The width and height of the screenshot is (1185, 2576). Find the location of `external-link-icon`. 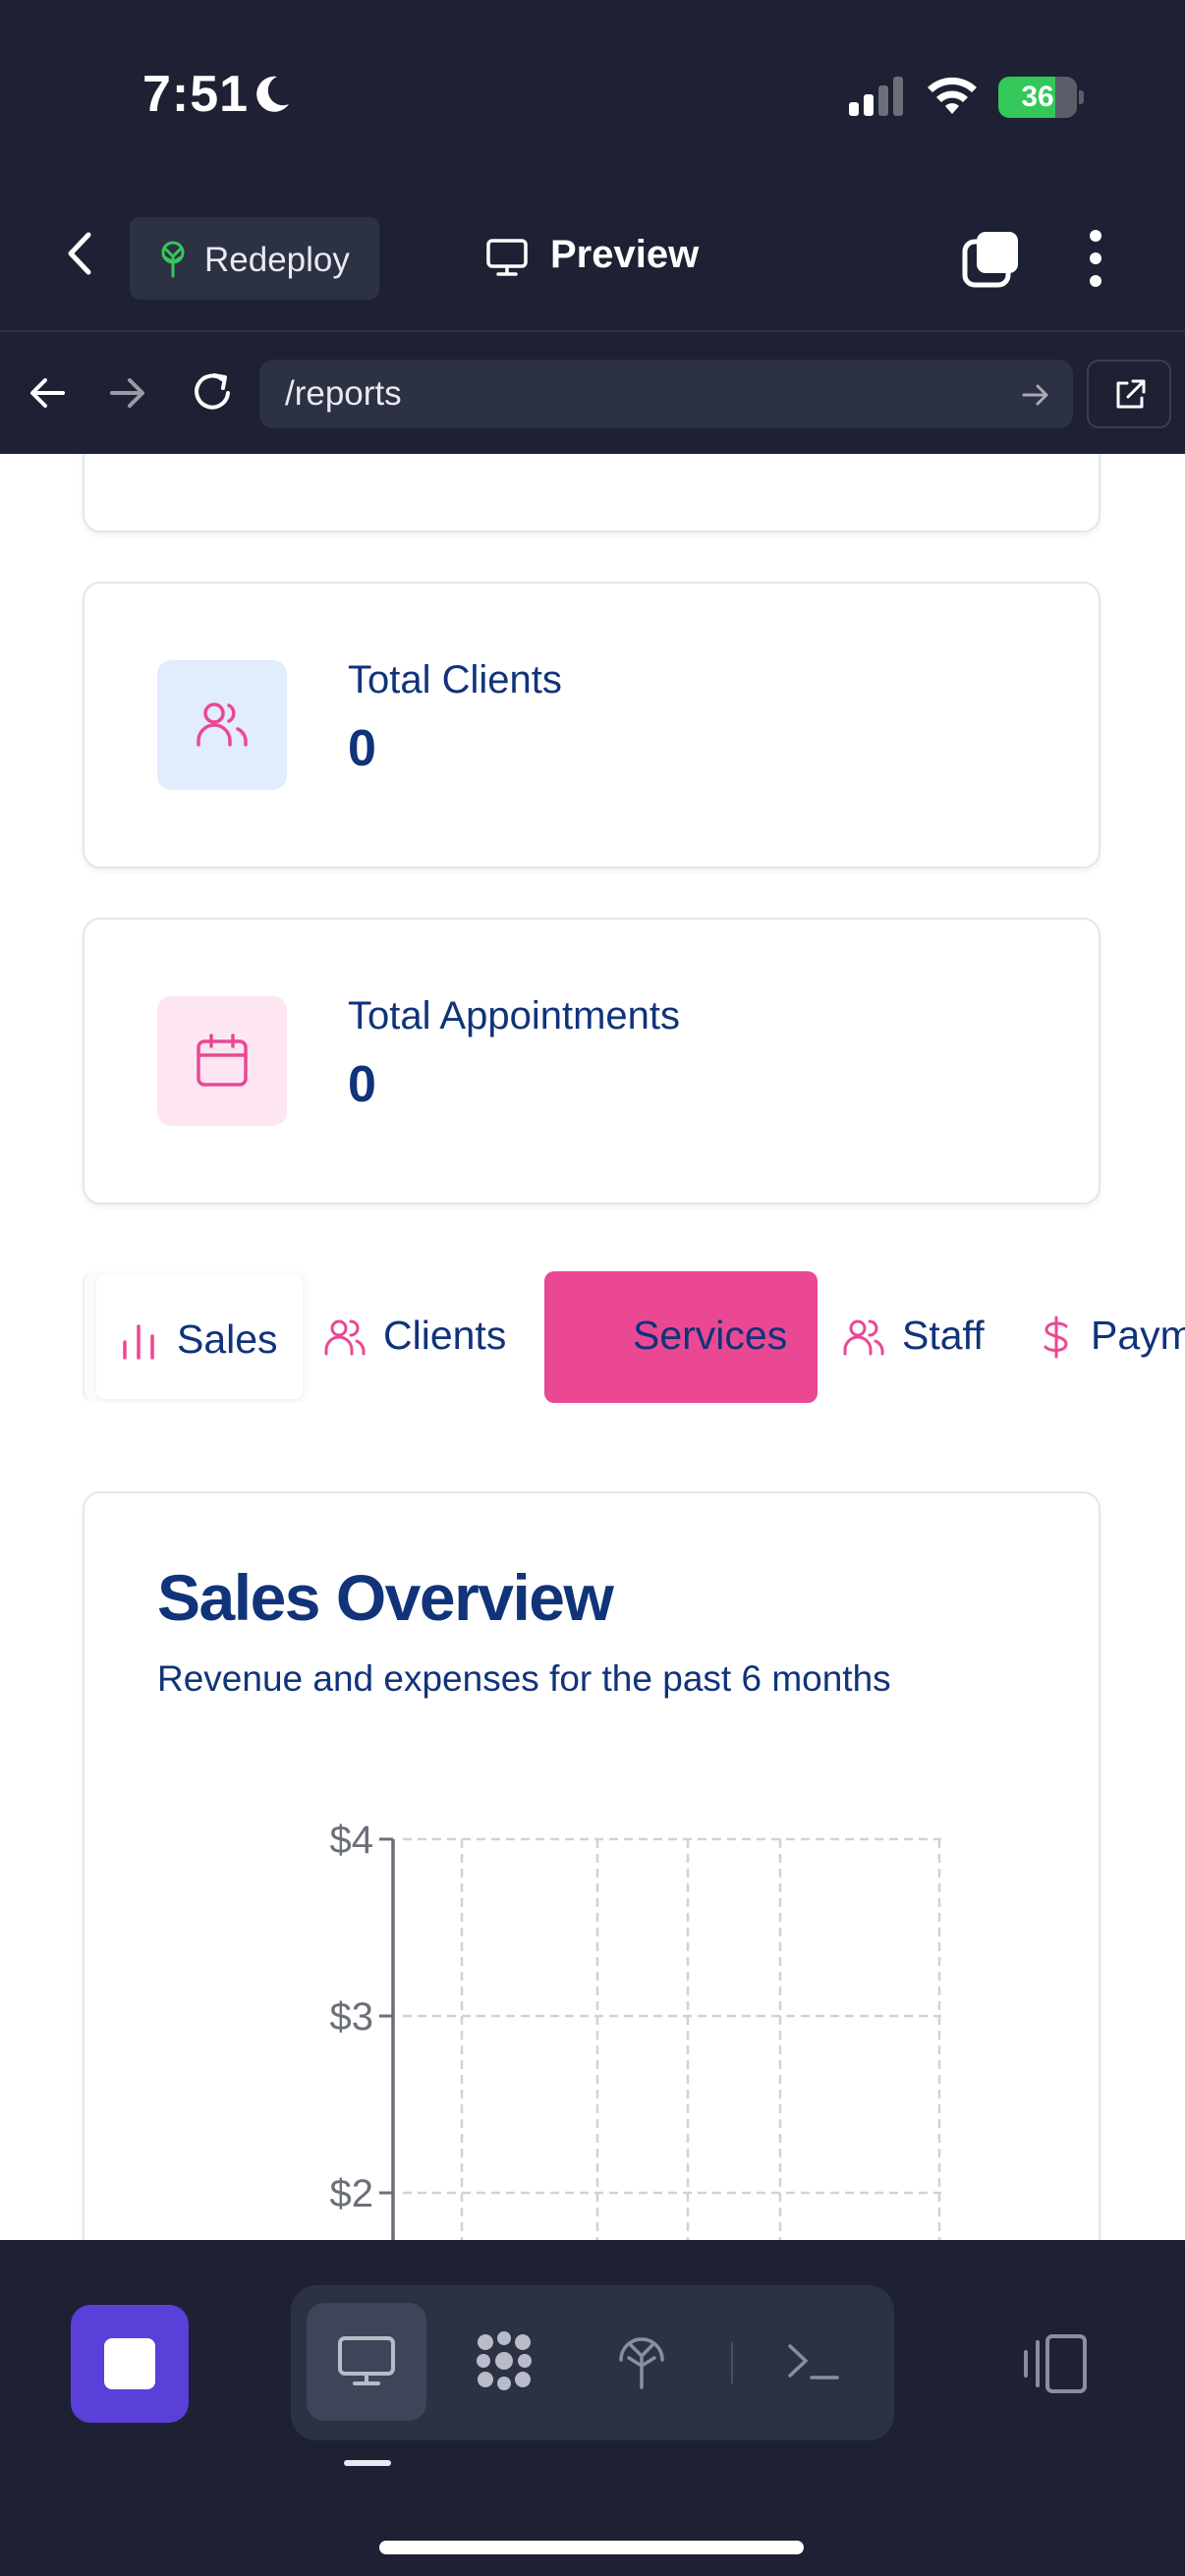

external-link-icon is located at coordinates (1131, 394).